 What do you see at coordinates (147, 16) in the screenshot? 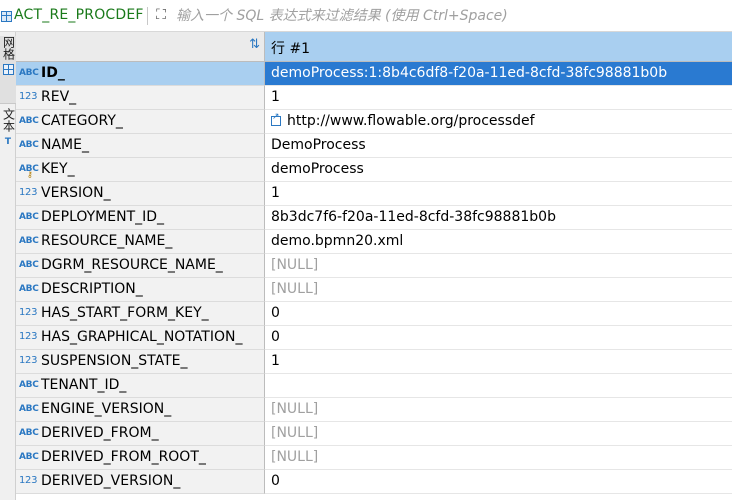
I see `divider` at bounding box center [147, 16].